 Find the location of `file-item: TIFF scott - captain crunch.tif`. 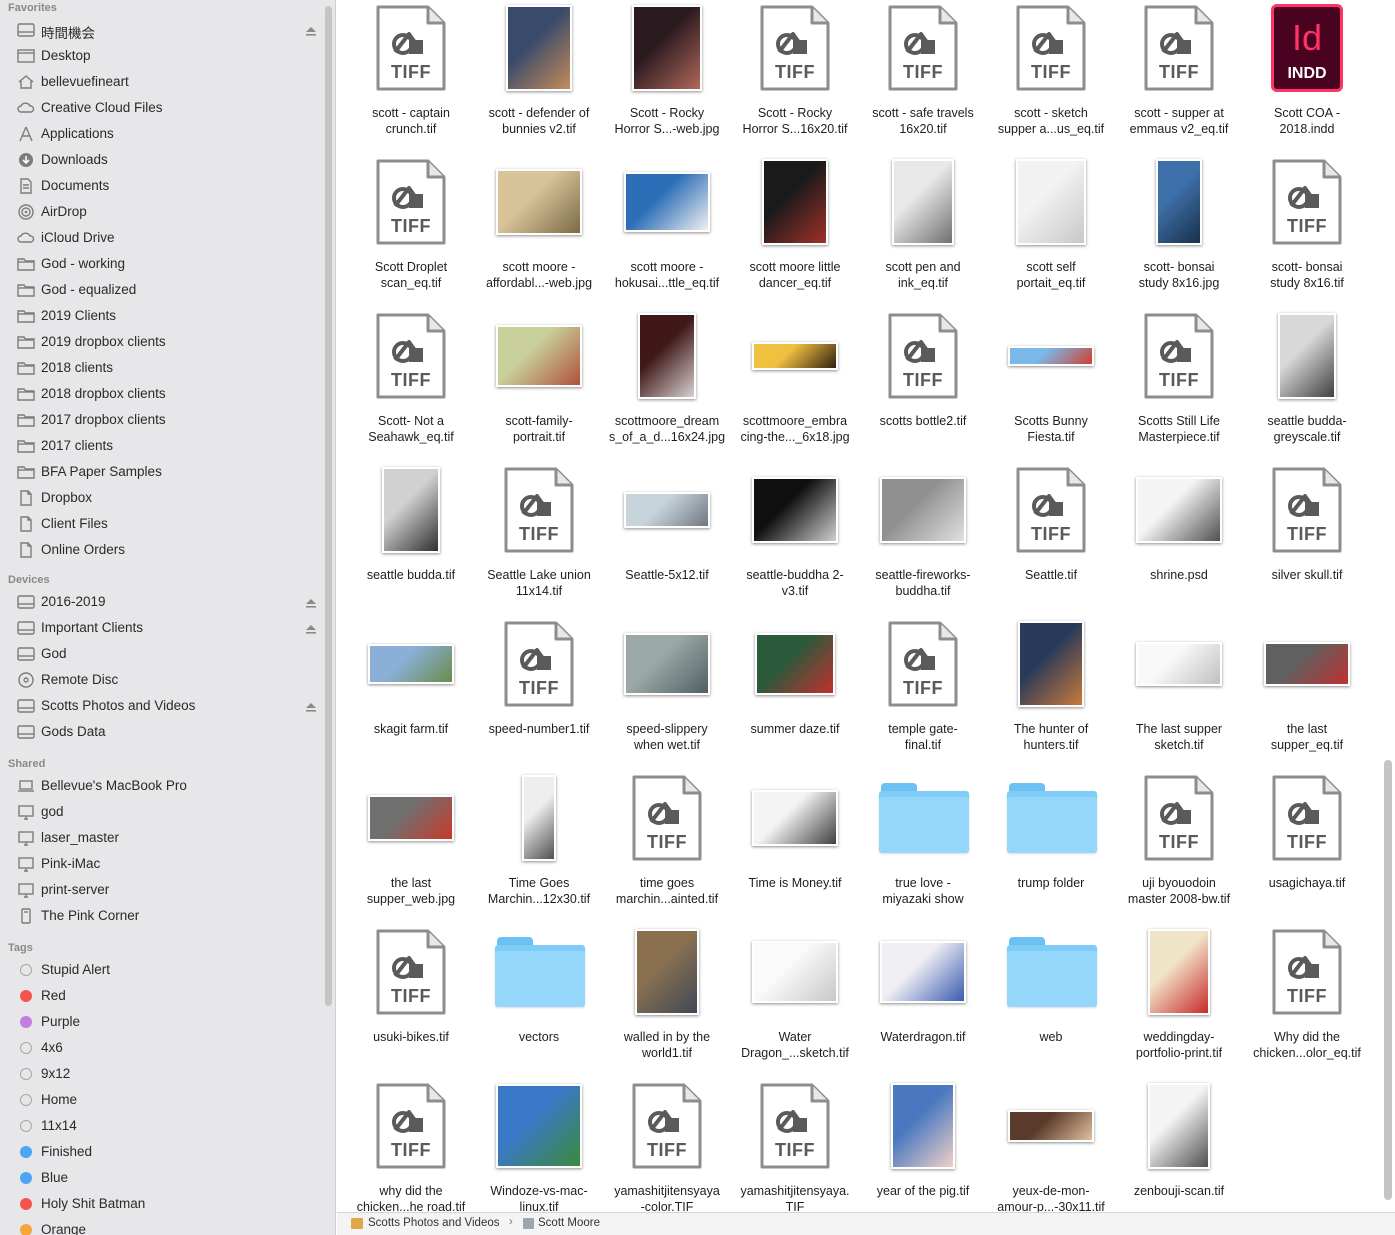

file-item: TIFF scott - captain crunch.tif is located at coordinates (411, 77).